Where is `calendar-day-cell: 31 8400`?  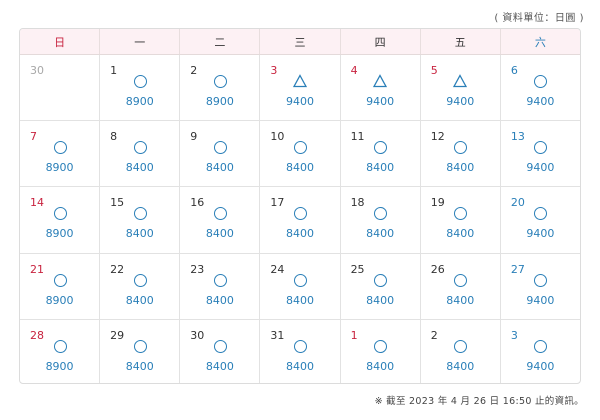
calendar-day-cell: 31 8400 is located at coordinates (299, 351).